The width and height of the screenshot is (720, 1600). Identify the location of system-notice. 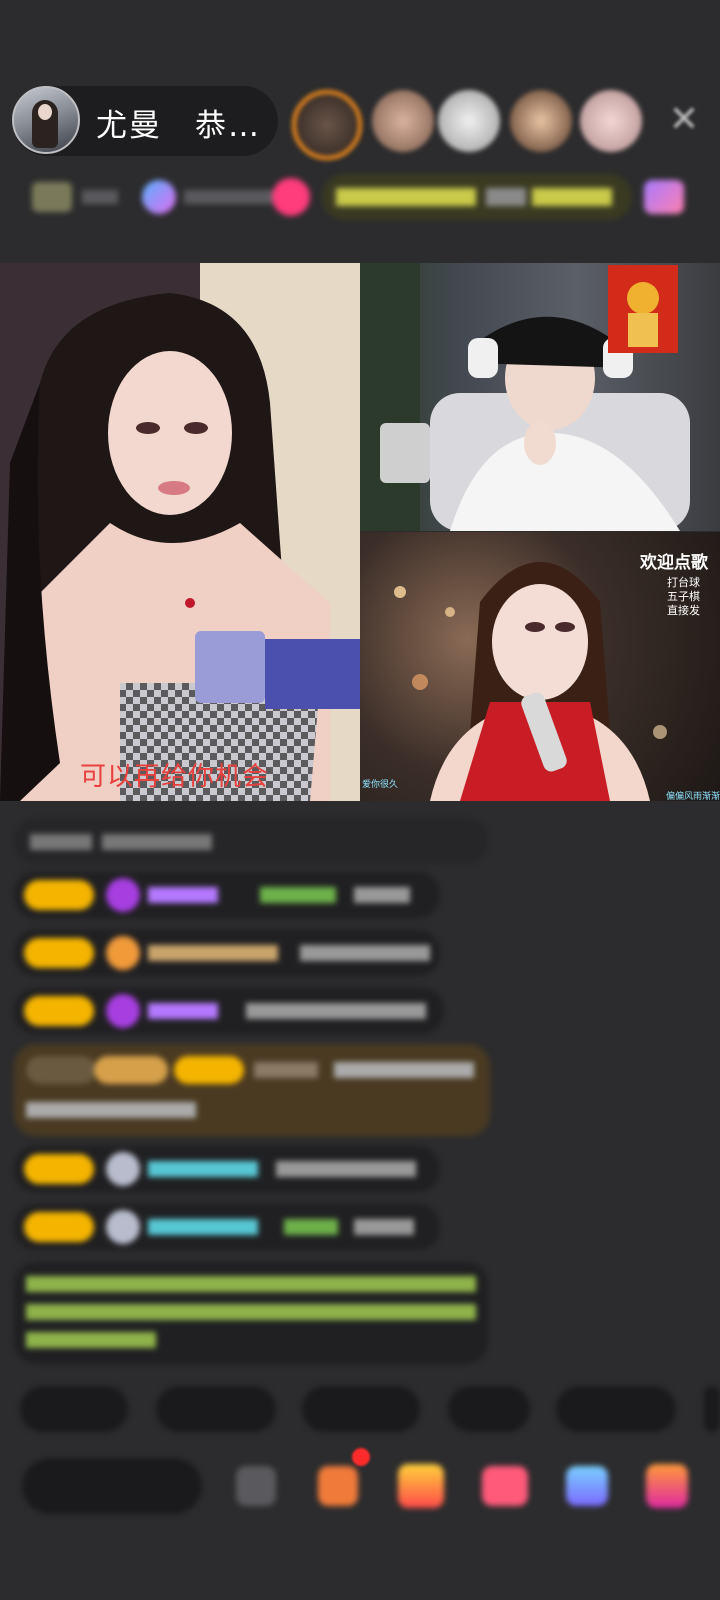
(251, 1313).